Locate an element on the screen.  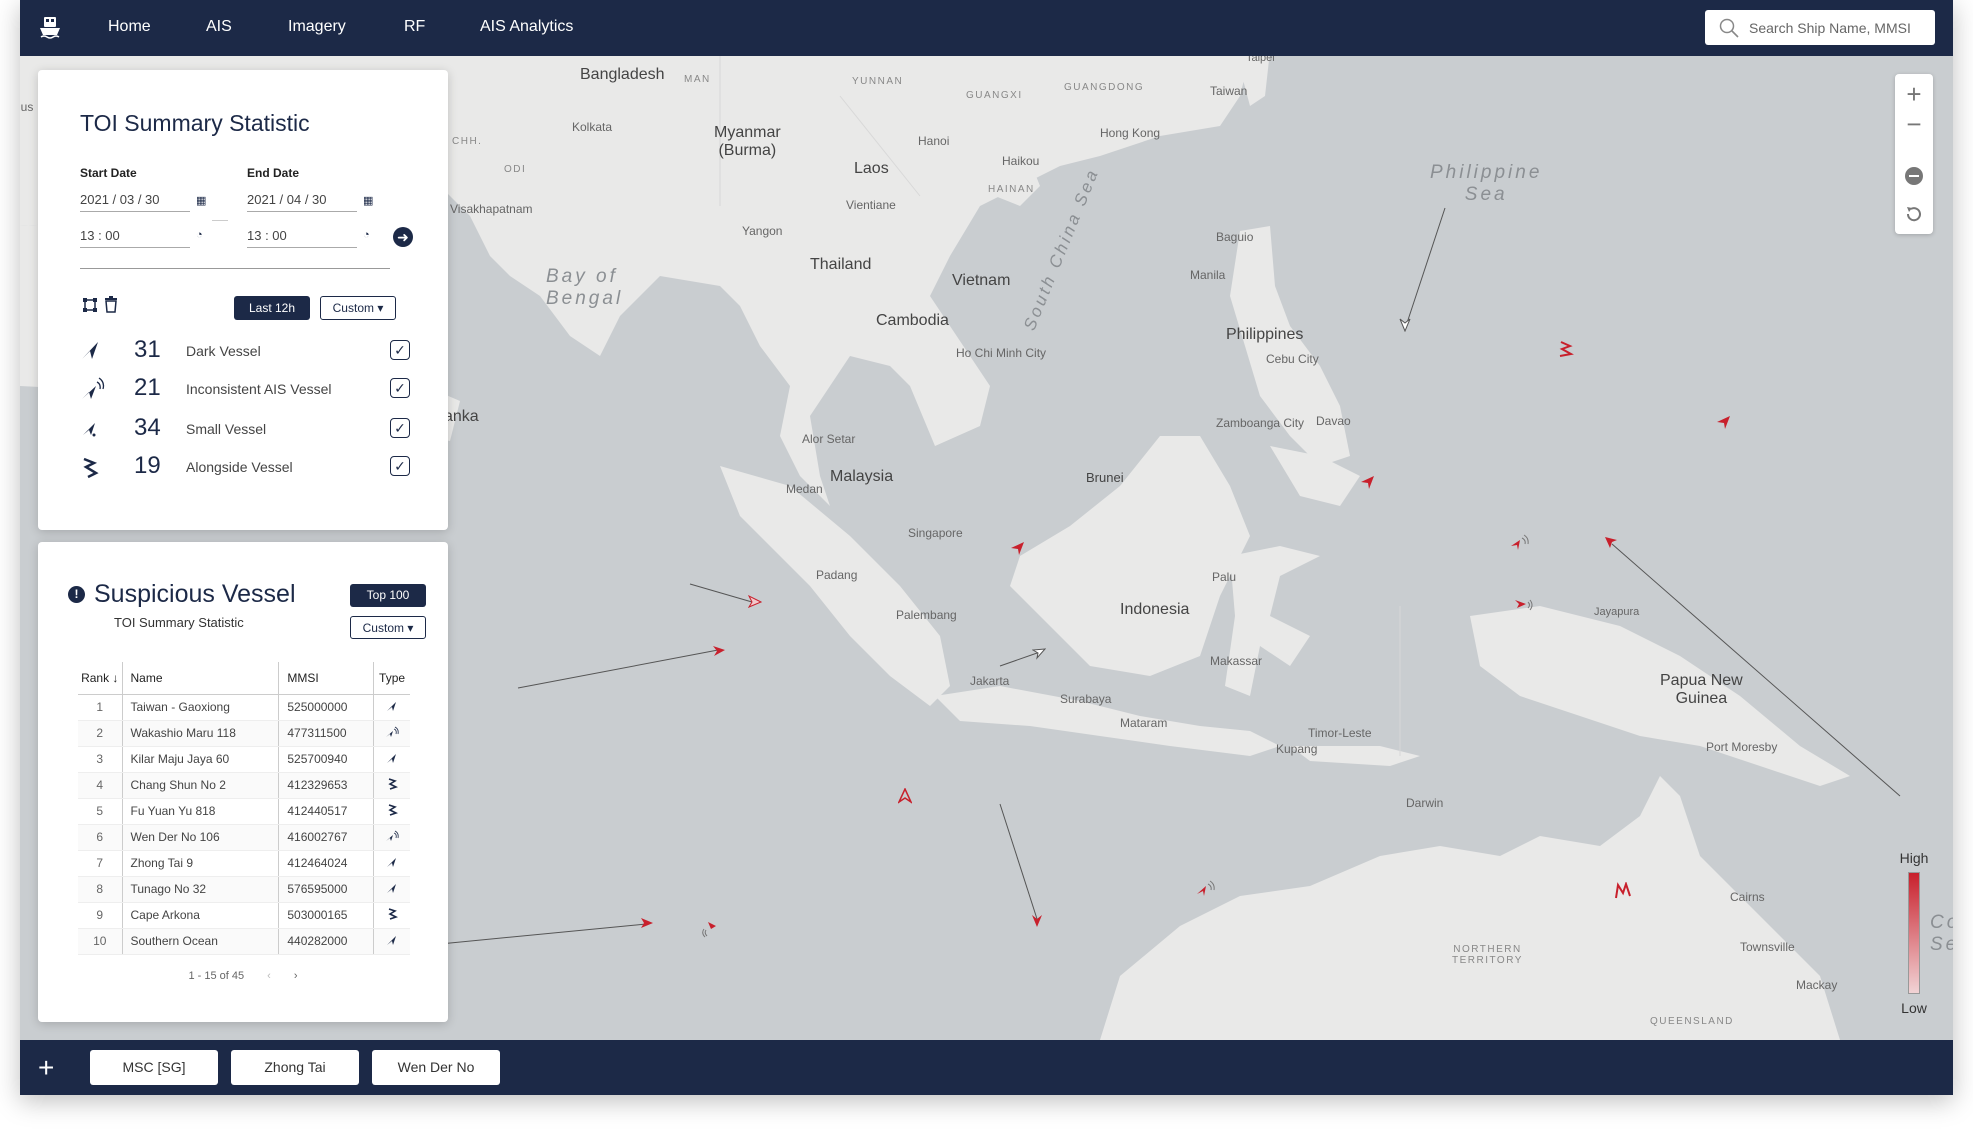
column-header-type: Type is located at coordinates (391, 678).